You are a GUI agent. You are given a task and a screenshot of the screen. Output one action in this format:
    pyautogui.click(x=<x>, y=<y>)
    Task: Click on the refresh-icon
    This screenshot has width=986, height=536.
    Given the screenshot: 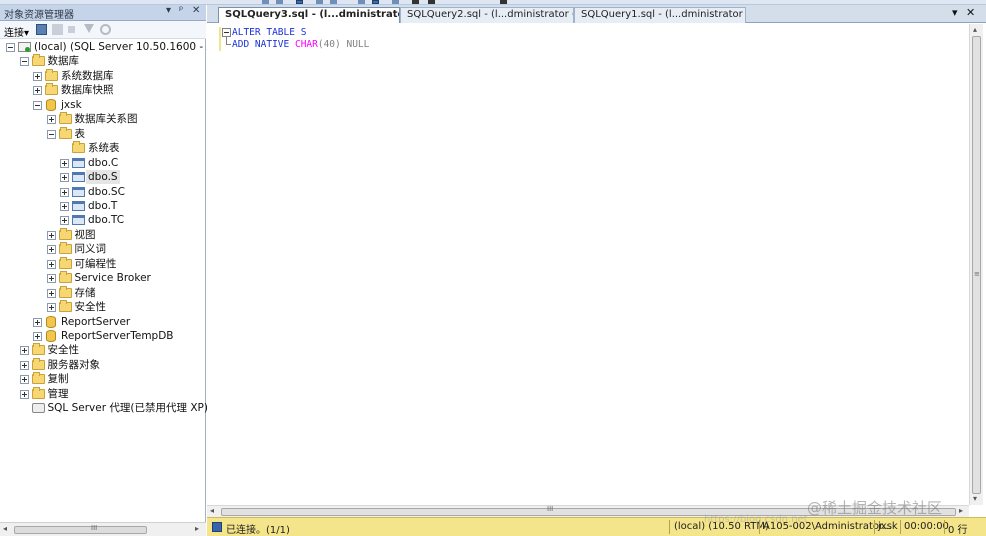 What is the action you would take?
    pyautogui.click(x=105, y=29)
    